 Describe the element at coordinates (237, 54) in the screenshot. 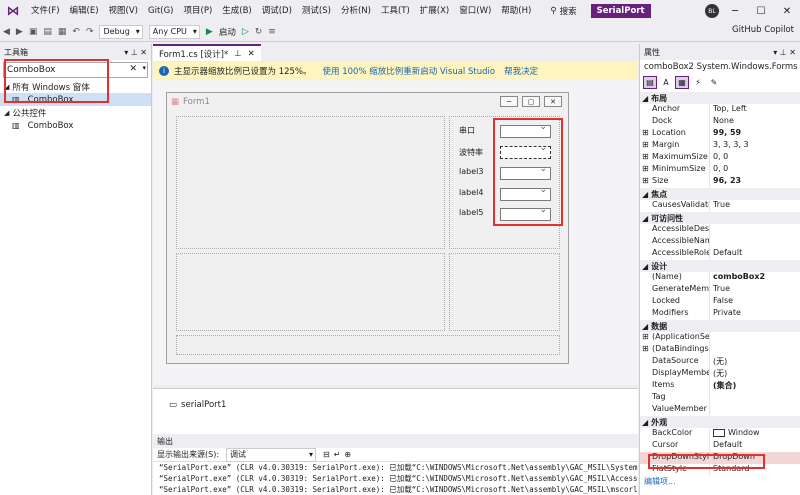

I see `tab-pin-icon: ⊥` at that location.